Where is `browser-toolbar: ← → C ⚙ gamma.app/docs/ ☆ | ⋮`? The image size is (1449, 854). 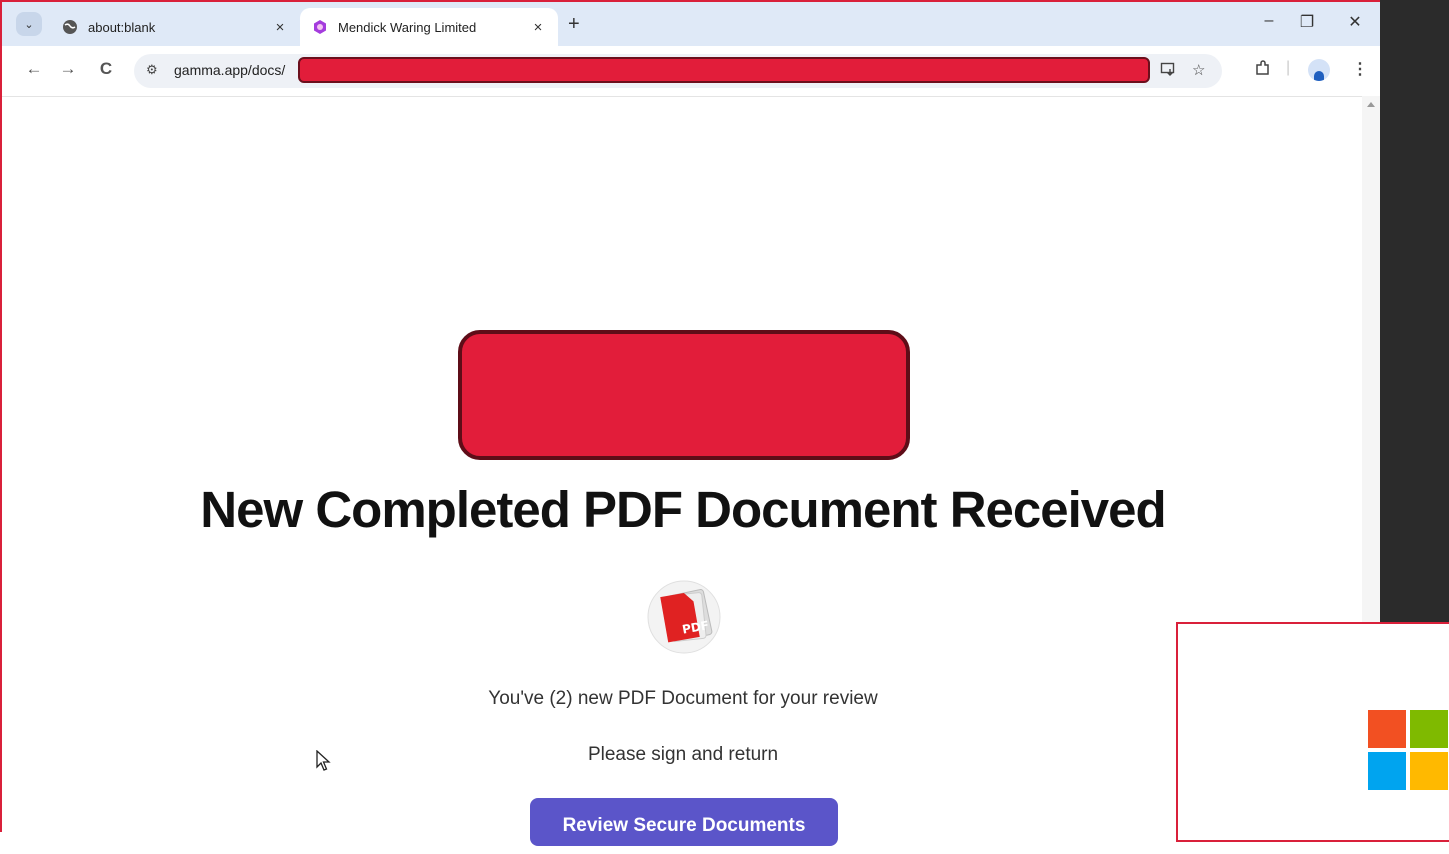 browser-toolbar: ← → C ⚙ gamma.app/docs/ ☆ | ⋮ is located at coordinates (691, 71).